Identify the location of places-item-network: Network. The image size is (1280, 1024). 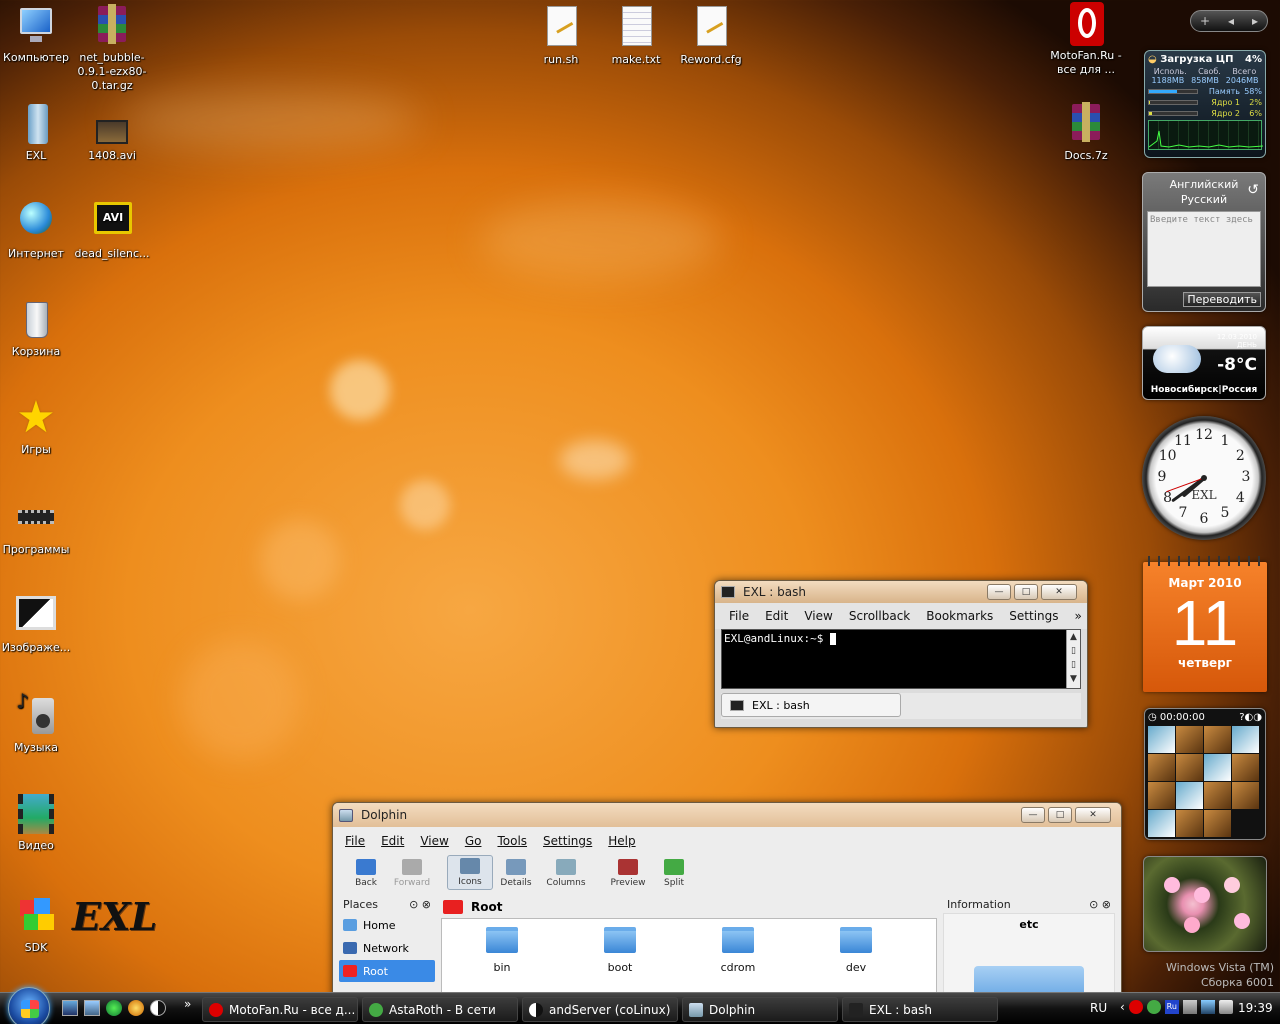
(387, 948).